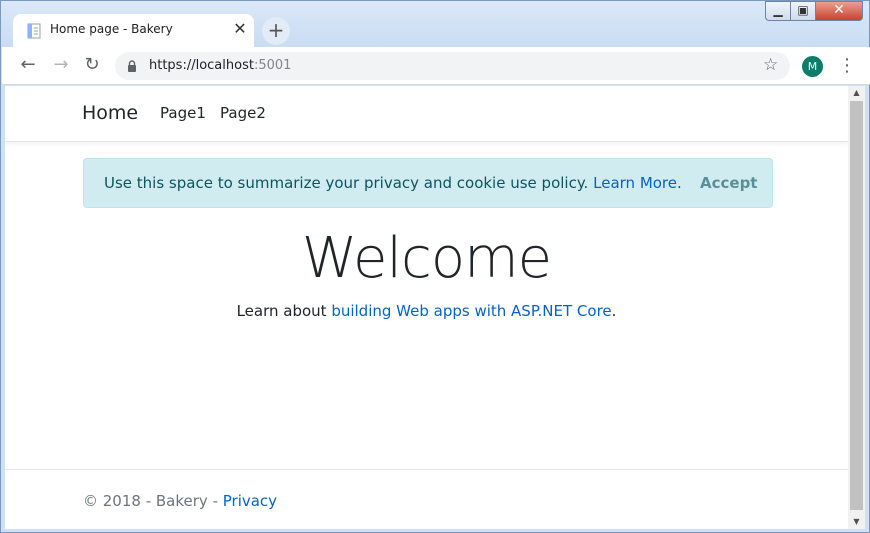 Image resolution: width=870 pixels, height=533 pixels. I want to click on minimize-icon: ▁, so click(778, 10).